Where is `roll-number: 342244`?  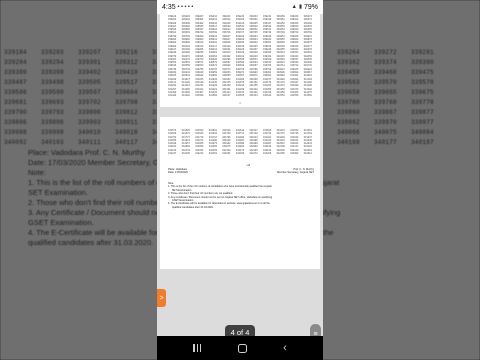
roll-number: 342244 is located at coordinates (199, 154).